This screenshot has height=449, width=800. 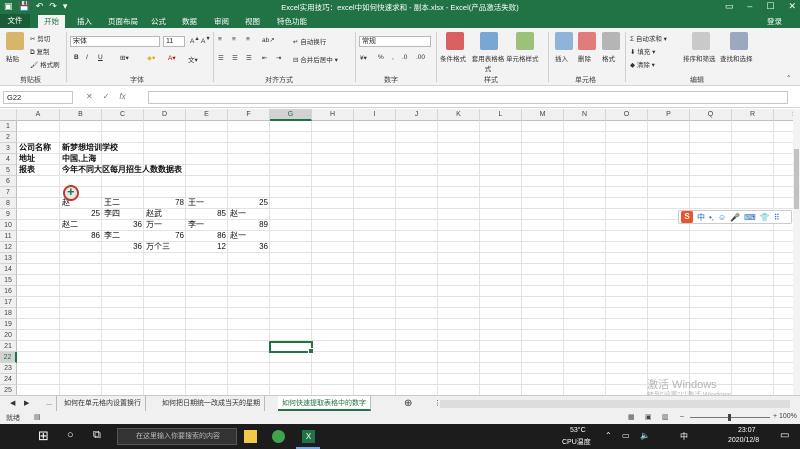 I want to click on login-link: 登录, so click(x=774, y=21).